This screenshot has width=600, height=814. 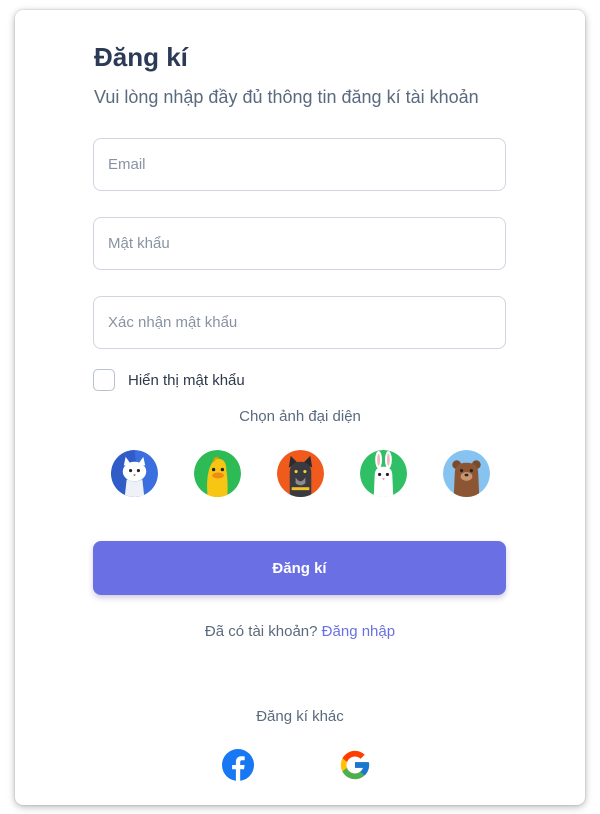 I want to click on google-icon, so click(x=355, y=765).